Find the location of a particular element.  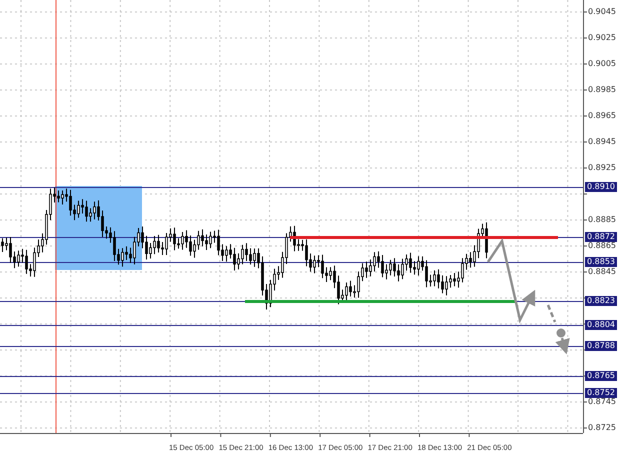

axis-label: 0.8885 is located at coordinates (602, 220).